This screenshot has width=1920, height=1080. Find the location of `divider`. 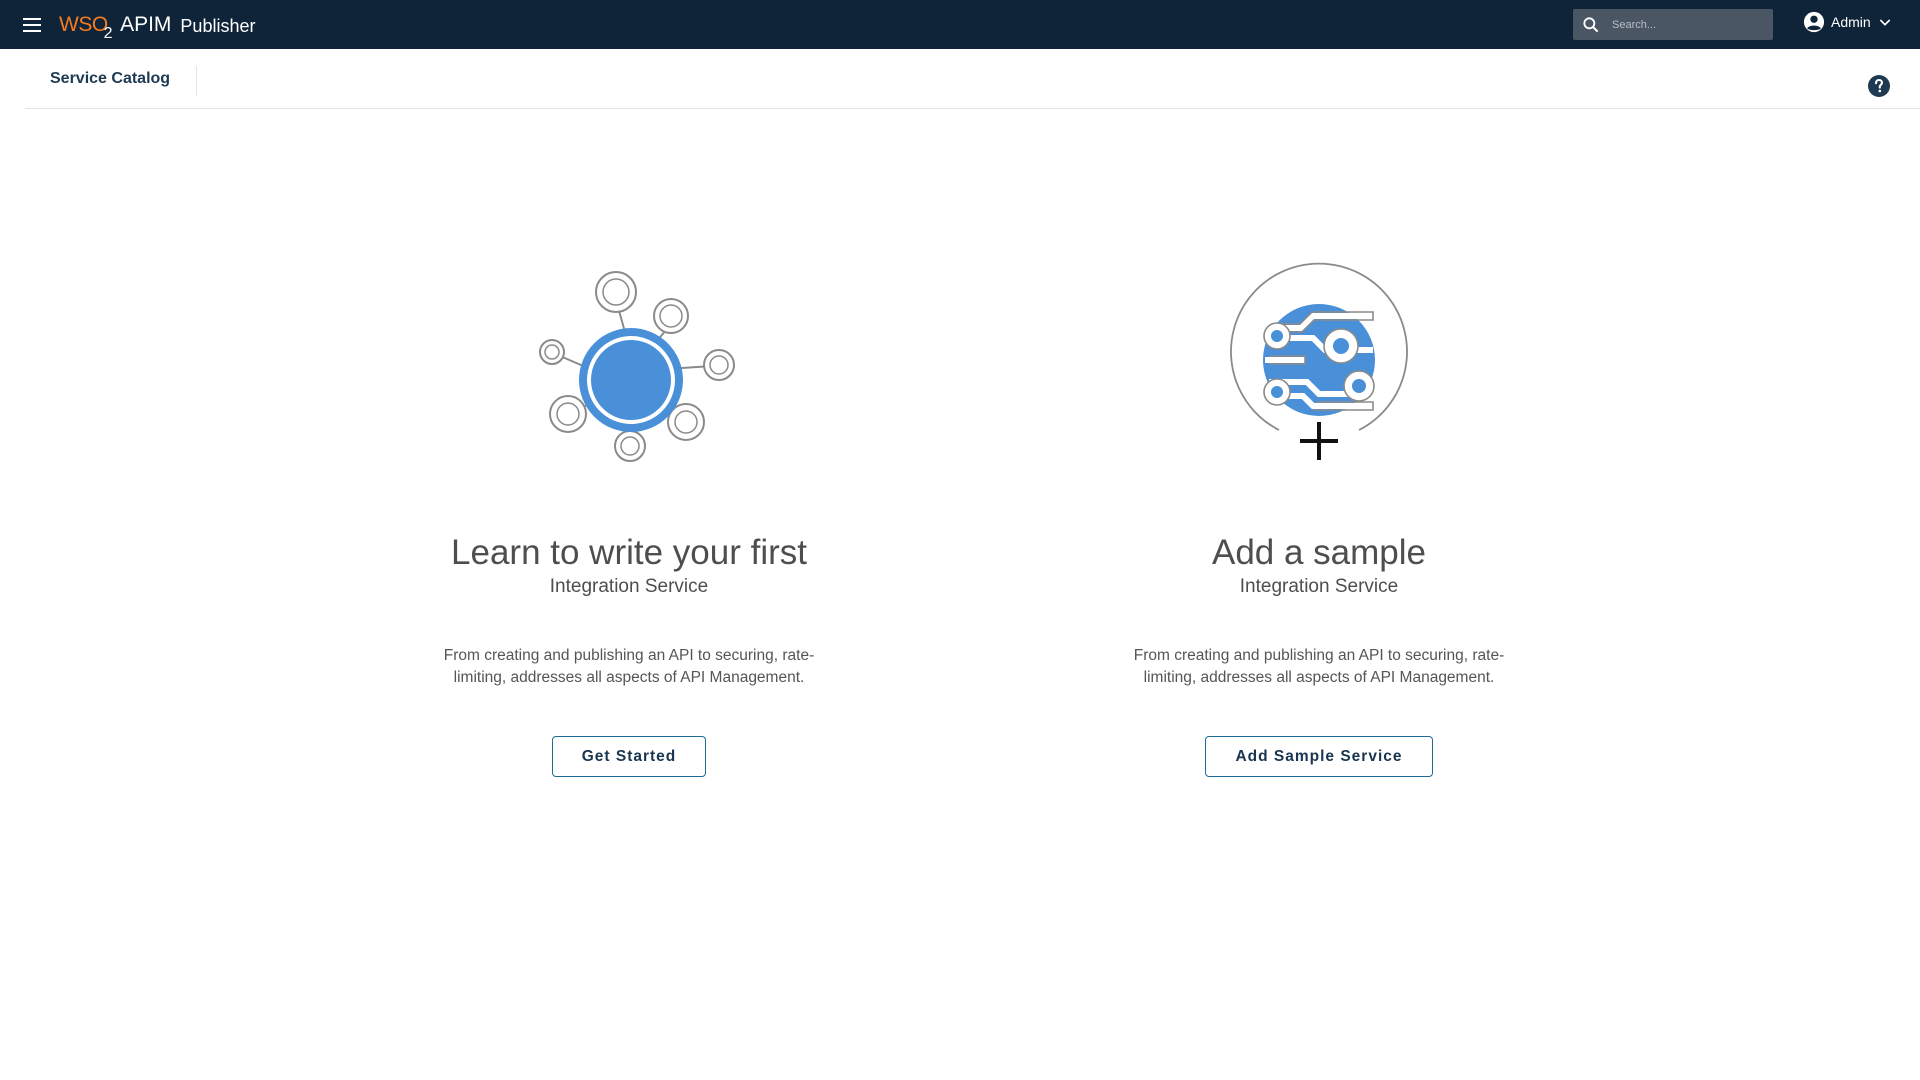

divider is located at coordinates (196, 81).